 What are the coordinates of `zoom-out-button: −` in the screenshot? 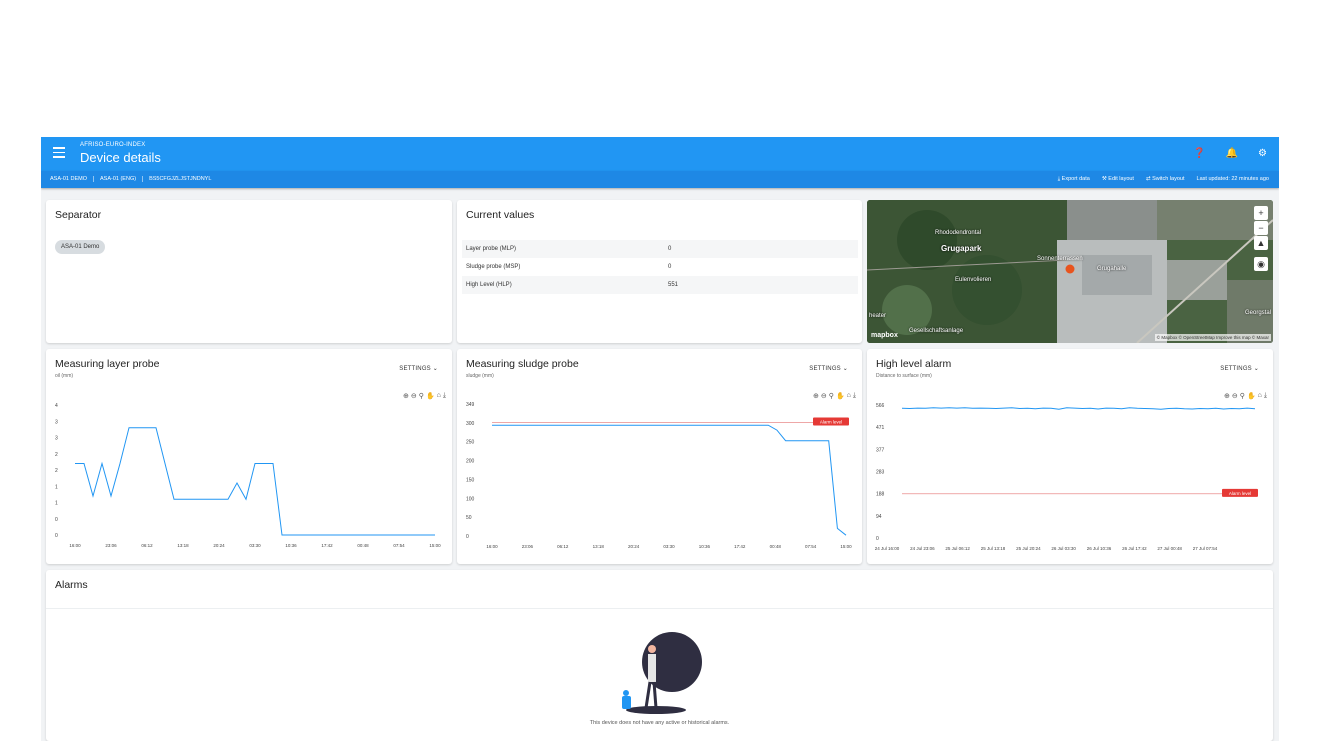 It's located at (1261, 228).